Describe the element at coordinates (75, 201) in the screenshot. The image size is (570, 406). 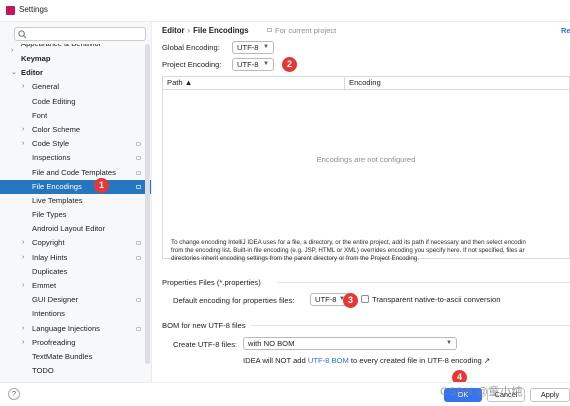
I see `sidebar-item-live-templates: Live Templates` at that location.